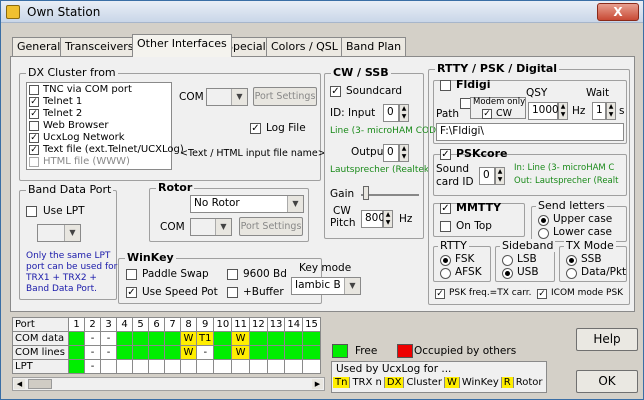 The image size is (644, 400). Describe the element at coordinates (326, 286) in the screenshot. I see `key-mode-select: Iambic B ▼` at that location.